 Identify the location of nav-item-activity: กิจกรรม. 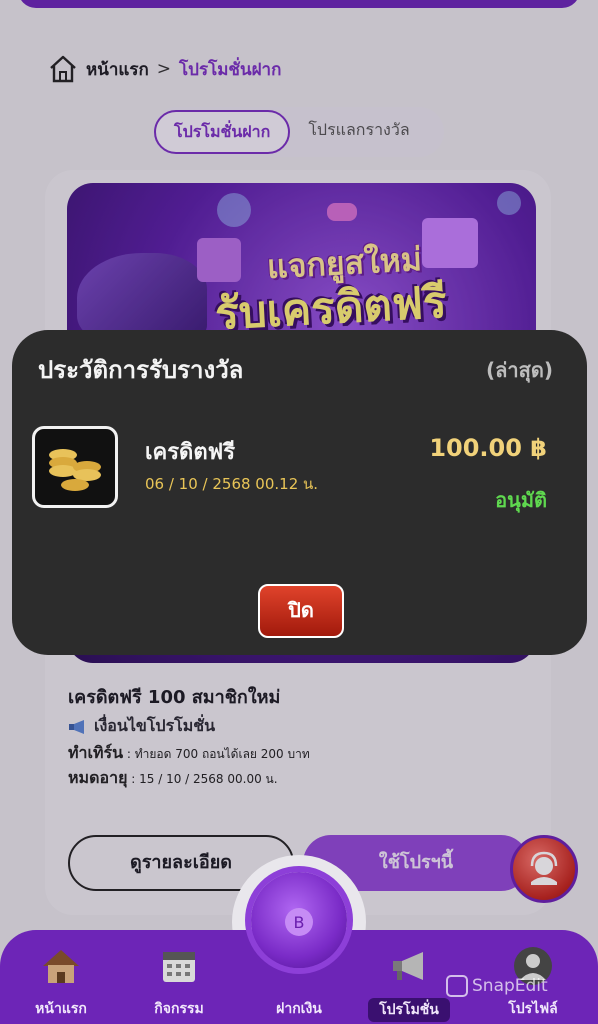
(179, 984).